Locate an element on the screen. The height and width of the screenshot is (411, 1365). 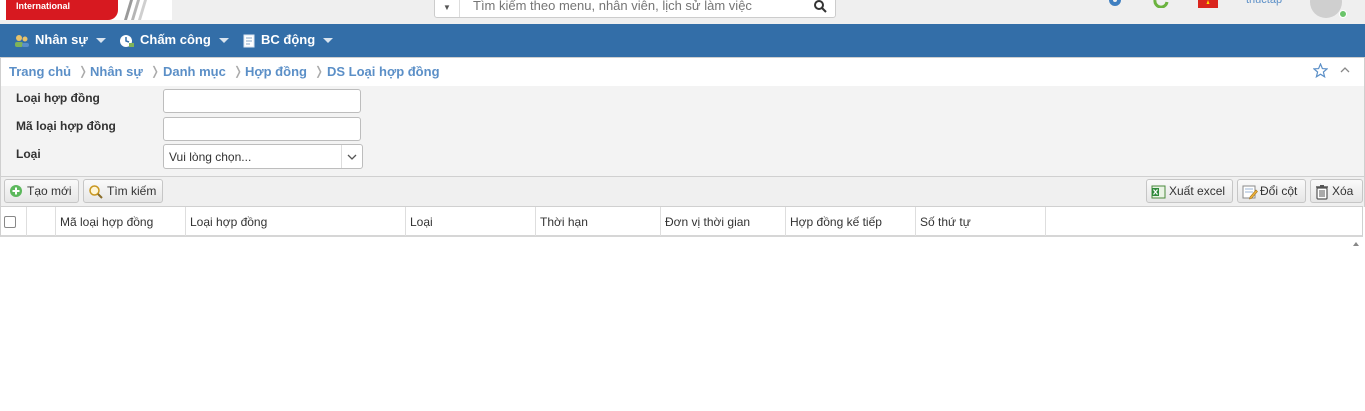
select-all-checkbox is located at coordinates (10, 222).